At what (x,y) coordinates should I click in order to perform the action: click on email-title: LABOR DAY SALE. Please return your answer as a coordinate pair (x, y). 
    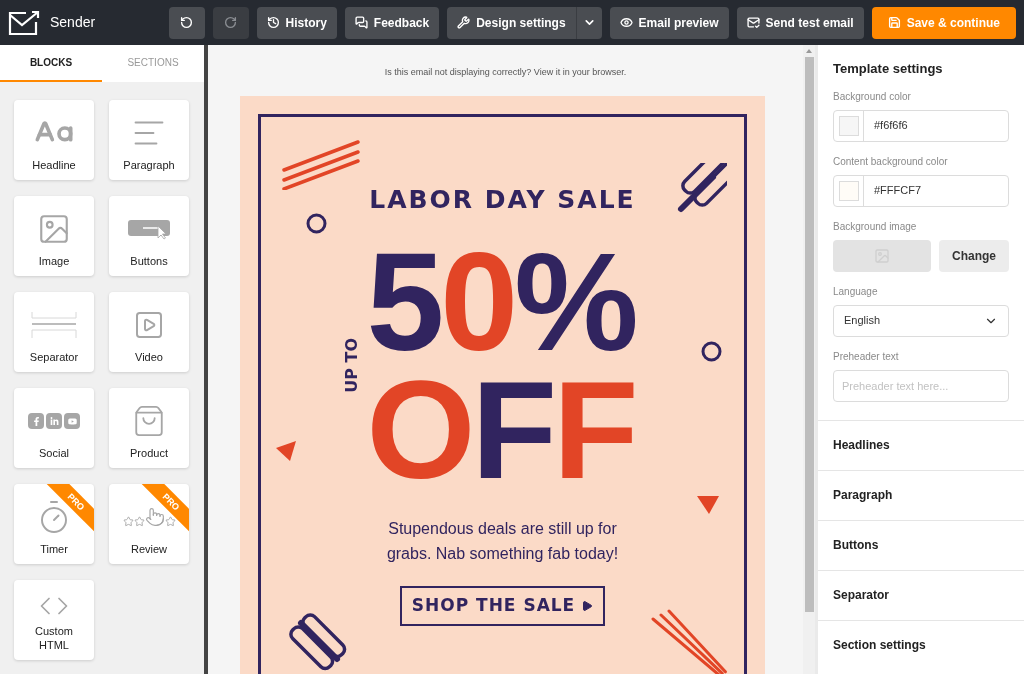
    Looking at the image, I should click on (502, 199).